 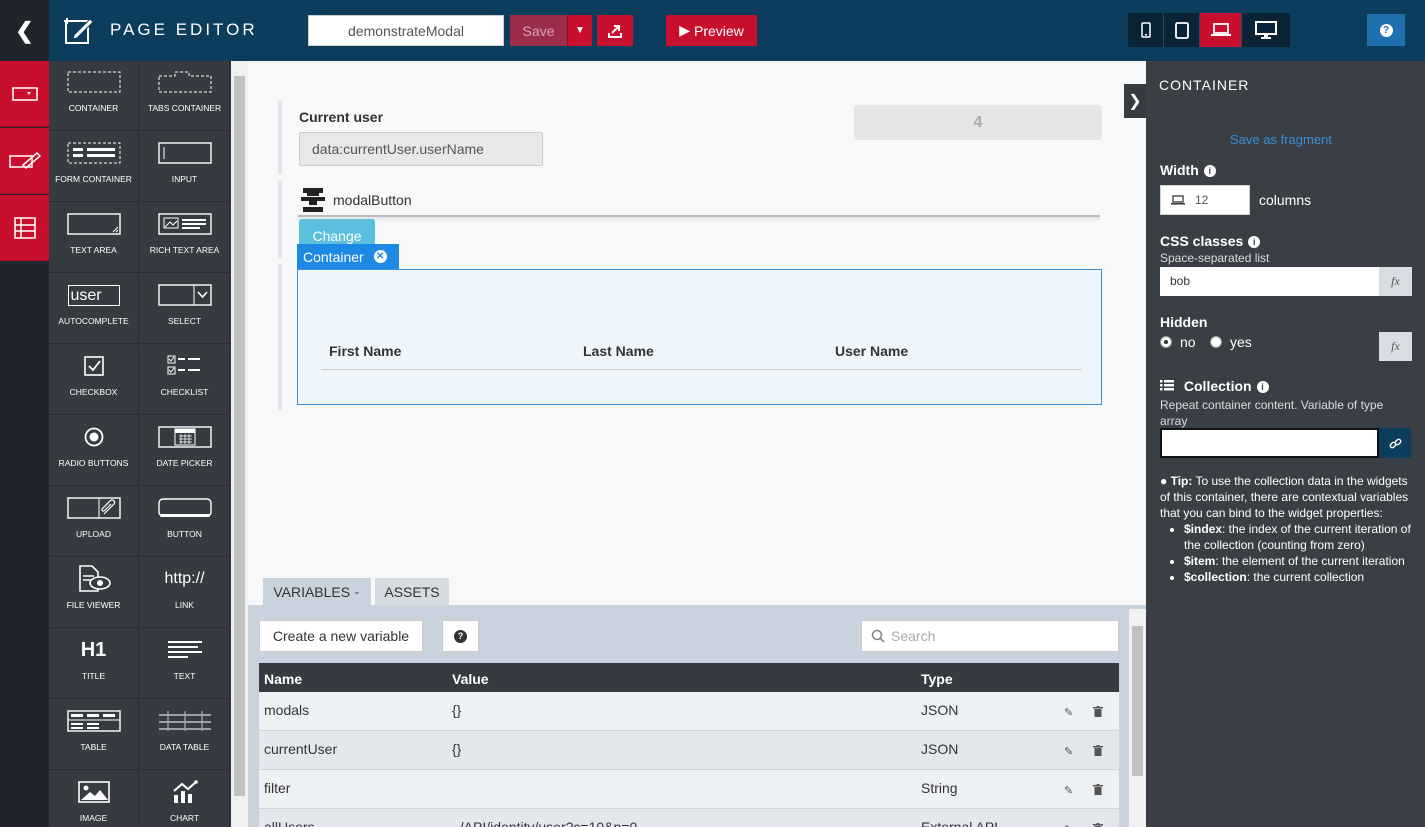 I want to click on preview-button: ▶ Preview, so click(x=711, y=30).